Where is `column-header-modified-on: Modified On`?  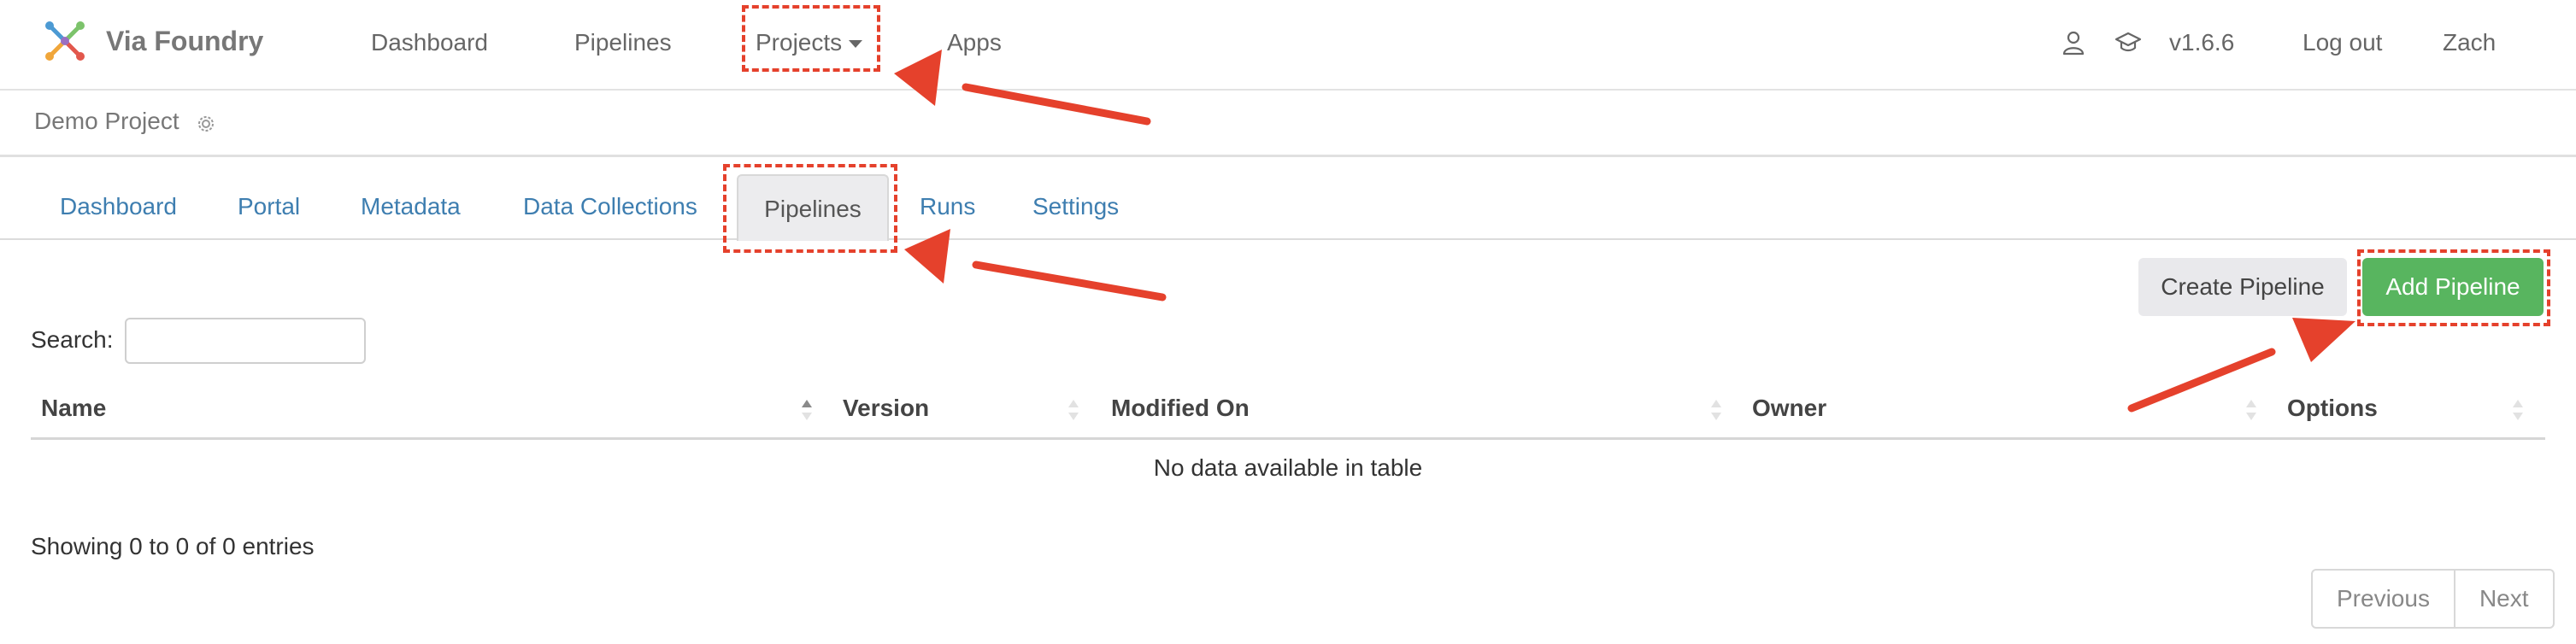 column-header-modified-on: Modified On is located at coordinates (1180, 408).